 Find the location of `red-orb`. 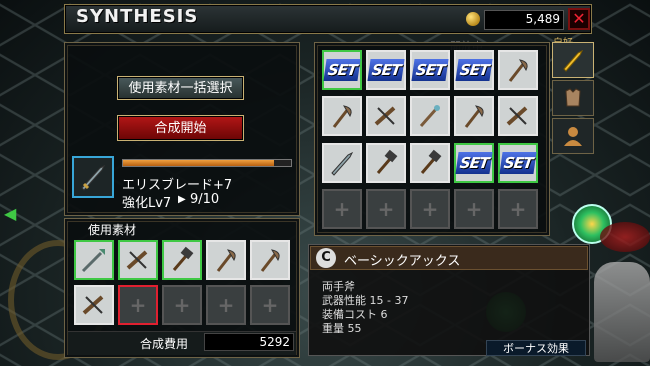

red-orb is located at coordinates (625, 237).